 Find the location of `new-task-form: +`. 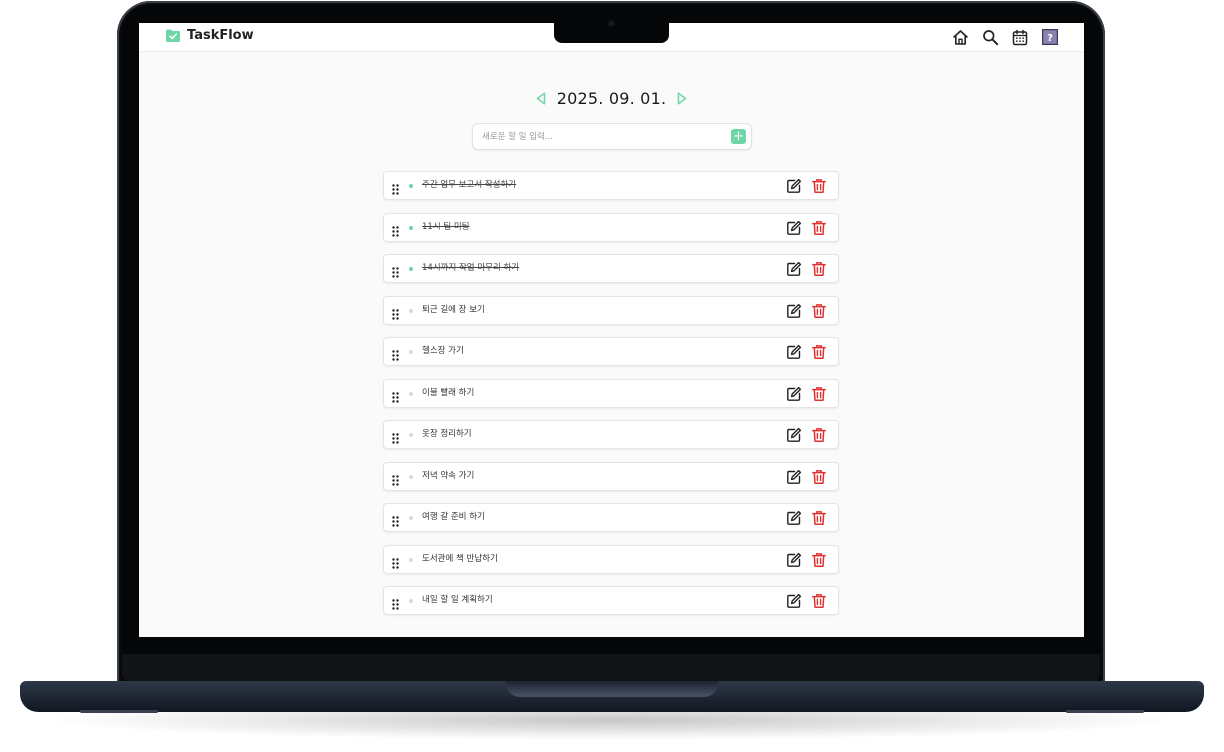

new-task-form: + is located at coordinates (612, 136).